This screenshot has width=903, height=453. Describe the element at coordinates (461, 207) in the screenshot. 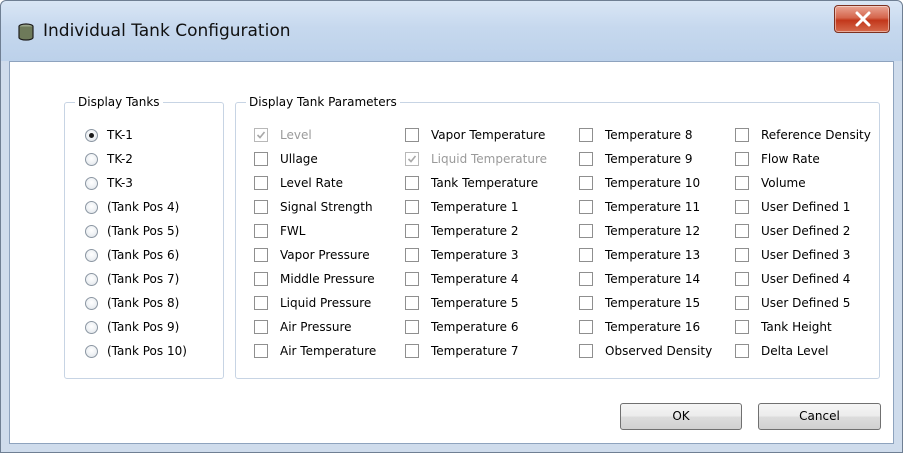

I see `parameter-checkbox-option: Temperature 1` at that location.